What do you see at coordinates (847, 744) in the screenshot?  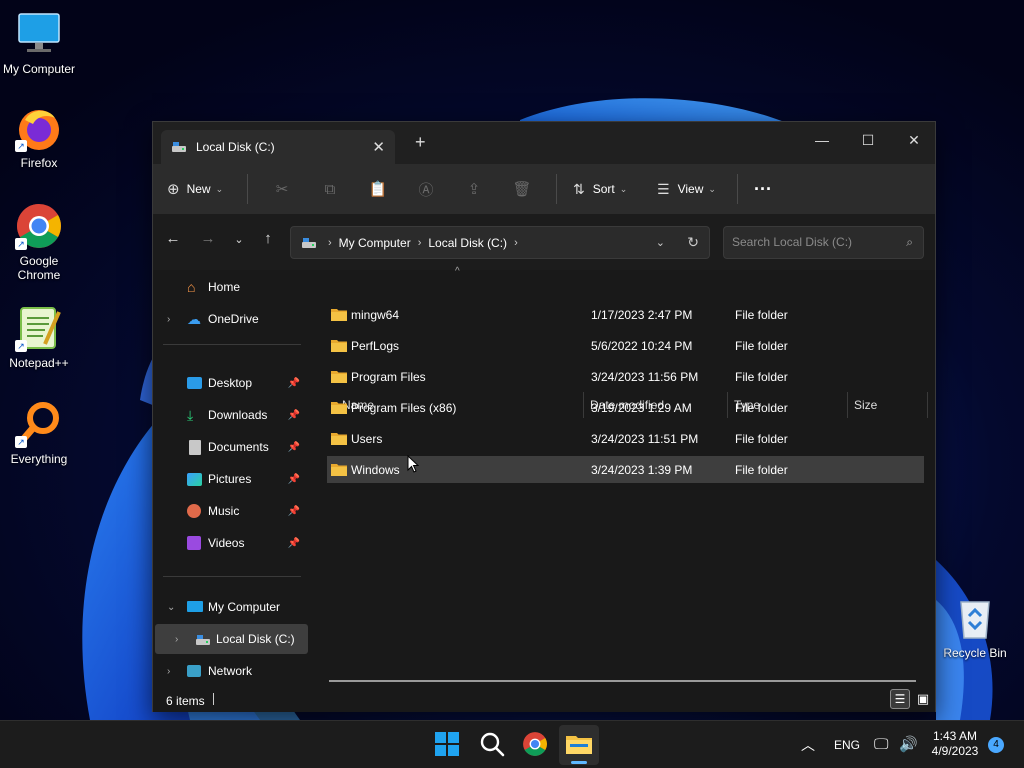 I see `language-indicator: ENG` at bounding box center [847, 744].